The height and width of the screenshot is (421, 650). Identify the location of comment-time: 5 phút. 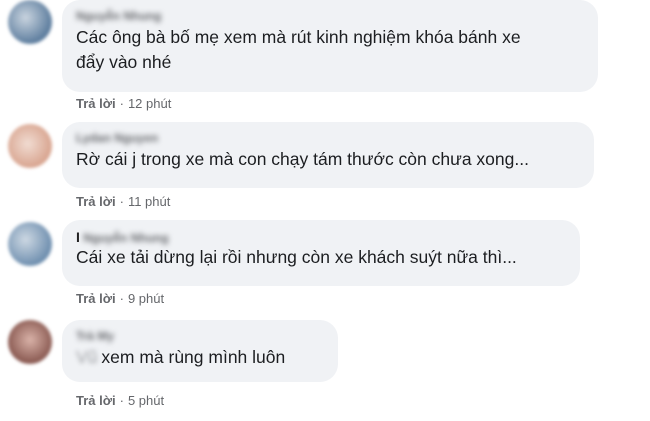
(146, 400).